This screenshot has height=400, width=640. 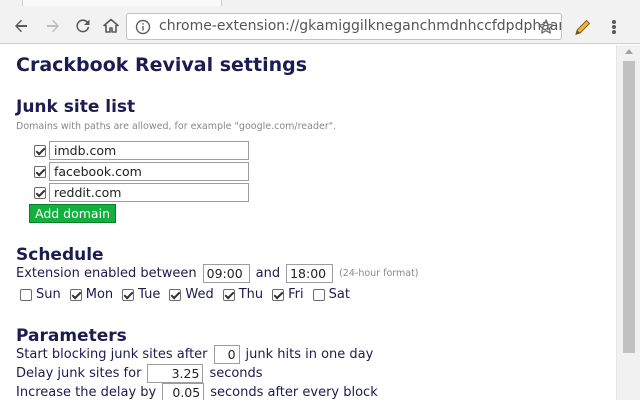 I want to click on browser-menu-button, so click(x=614, y=27).